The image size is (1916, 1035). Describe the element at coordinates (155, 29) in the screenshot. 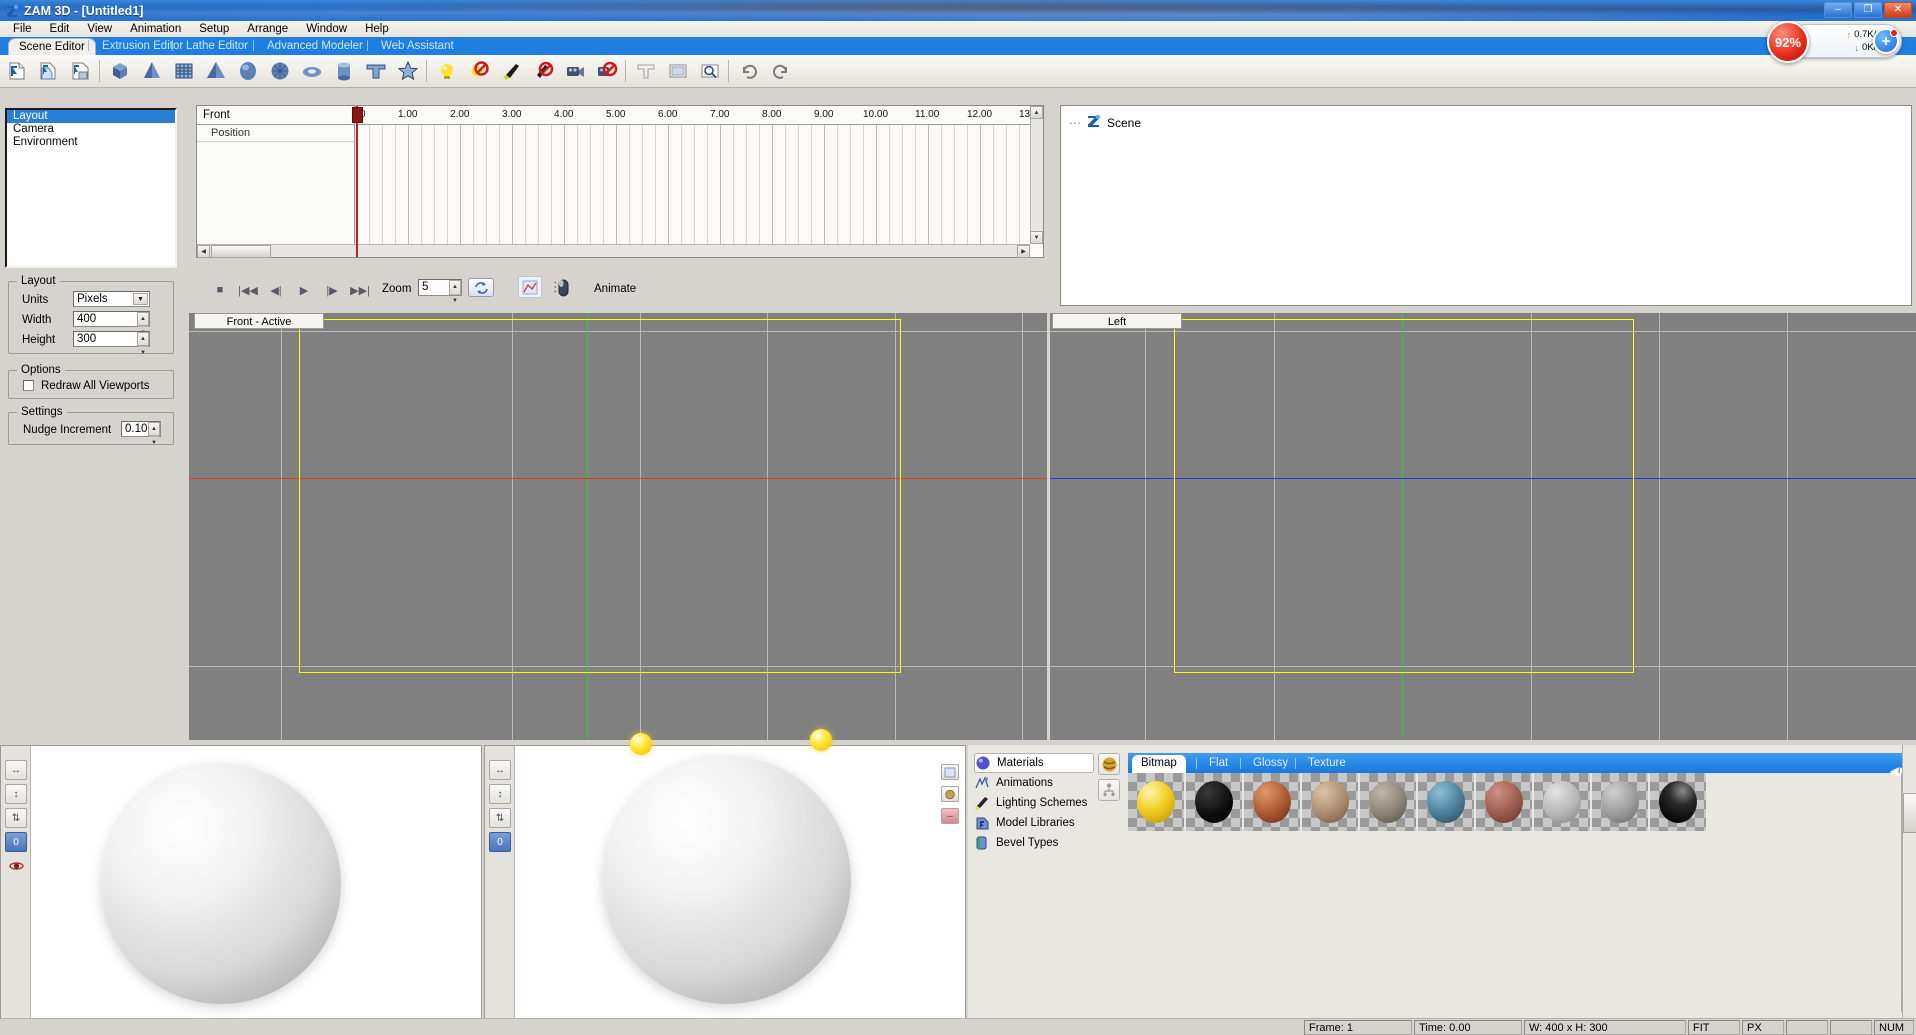

I see `menu-item-animation: Animation` at that location.